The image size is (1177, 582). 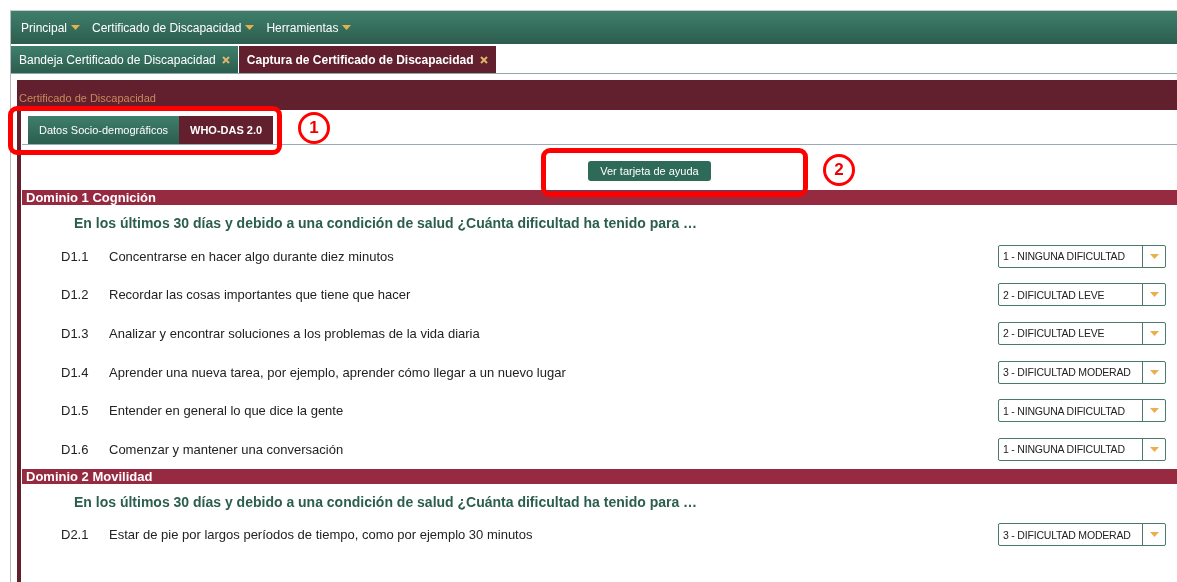 I want to click on document-tab: Bandeja Certificado de Discapacidad, so click(x=124, y=59).